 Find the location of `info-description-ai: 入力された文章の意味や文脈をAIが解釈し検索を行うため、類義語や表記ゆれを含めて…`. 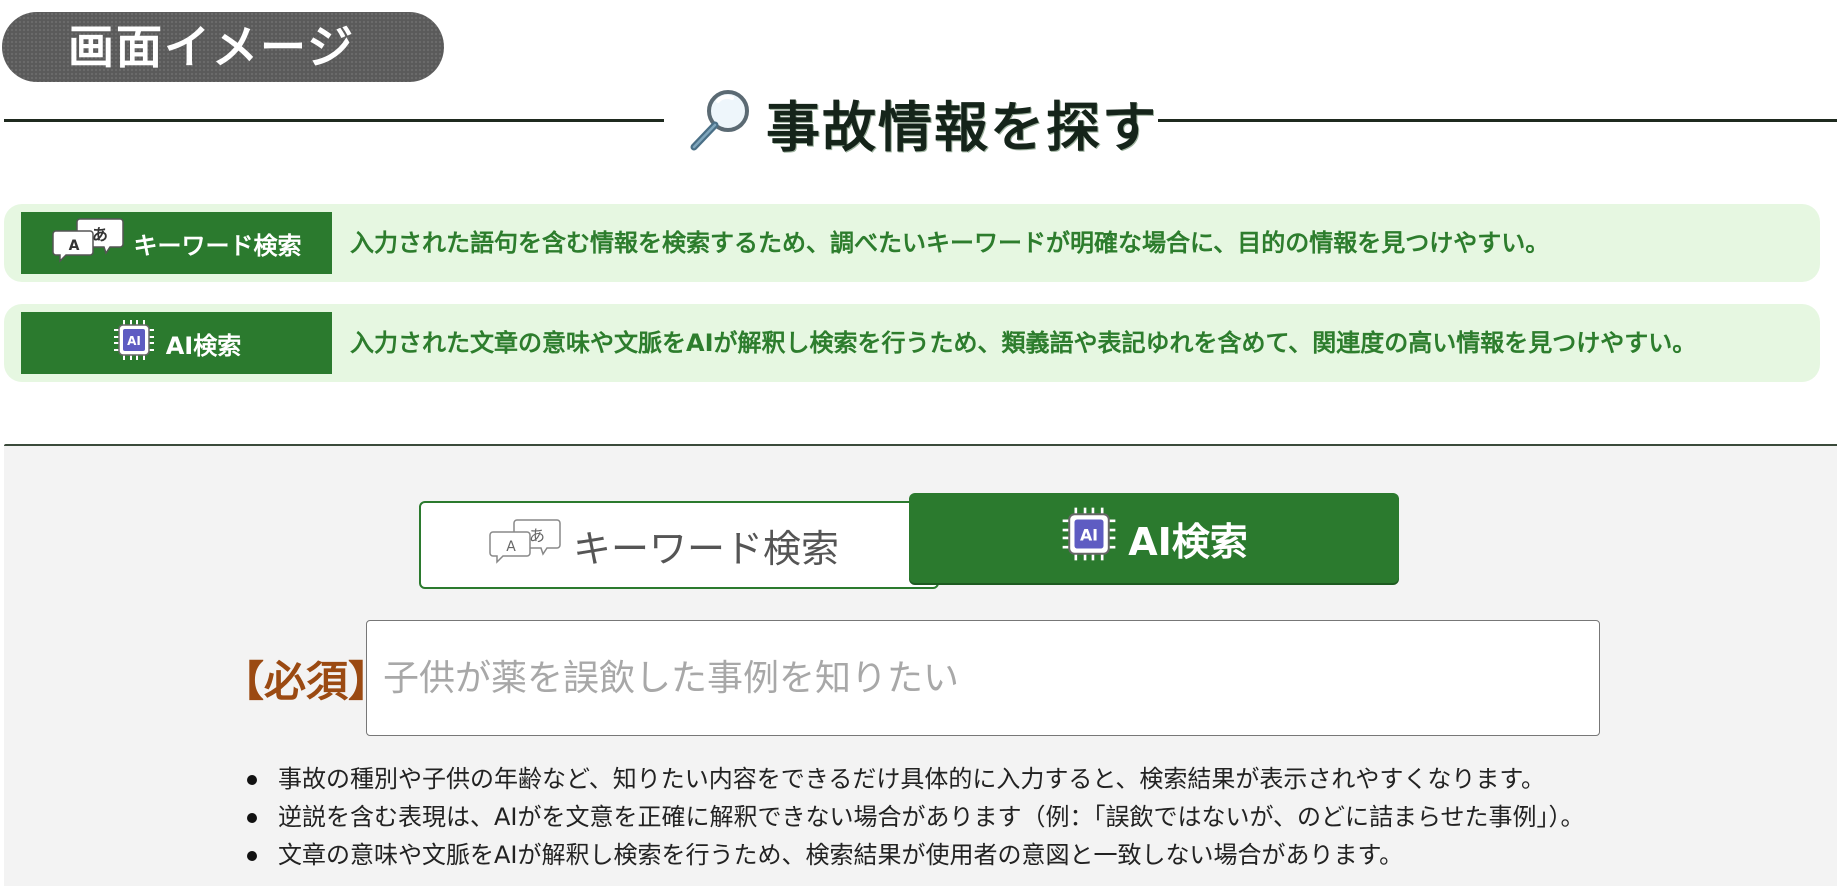

info-description-ai: 入力された文章の意味や文脈をAIが解釈し検索を行うため、類義語や表記ゆれを含めて… is located at coordinates (1023, 343).